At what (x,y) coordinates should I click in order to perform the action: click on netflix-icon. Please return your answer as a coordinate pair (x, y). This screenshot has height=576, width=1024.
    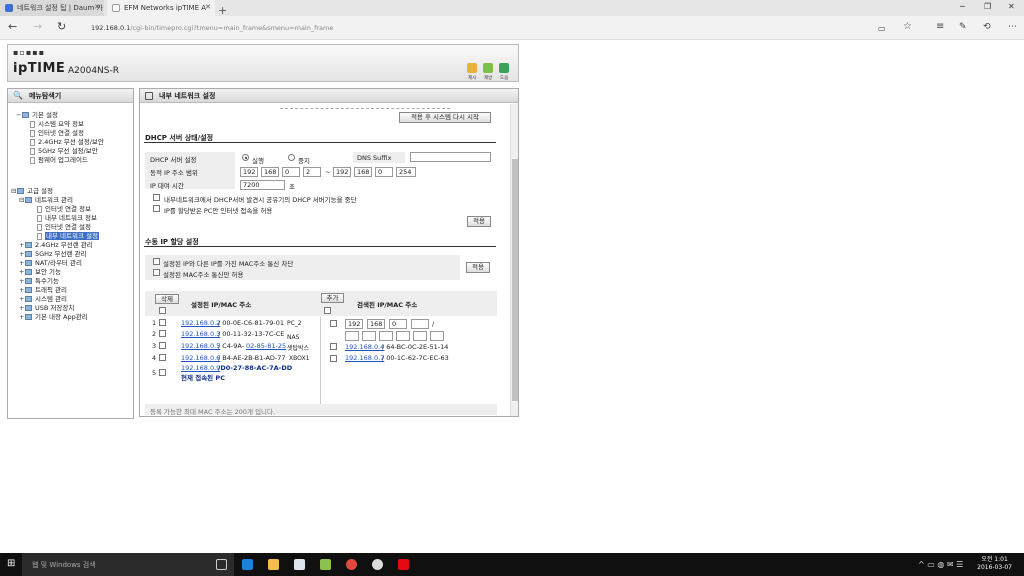
    Looking at the image, I should click on (403, 564).